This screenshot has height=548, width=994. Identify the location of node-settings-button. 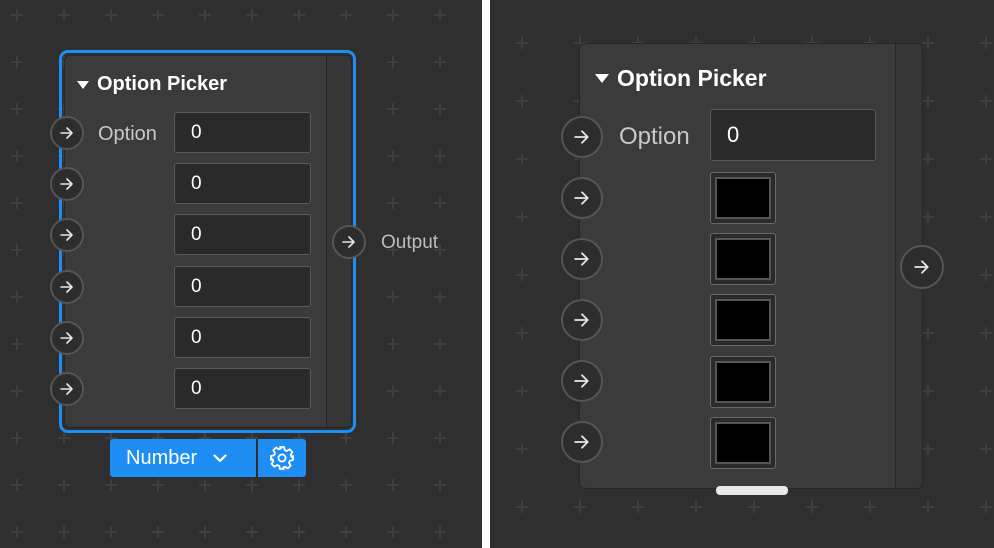
(282, 458).